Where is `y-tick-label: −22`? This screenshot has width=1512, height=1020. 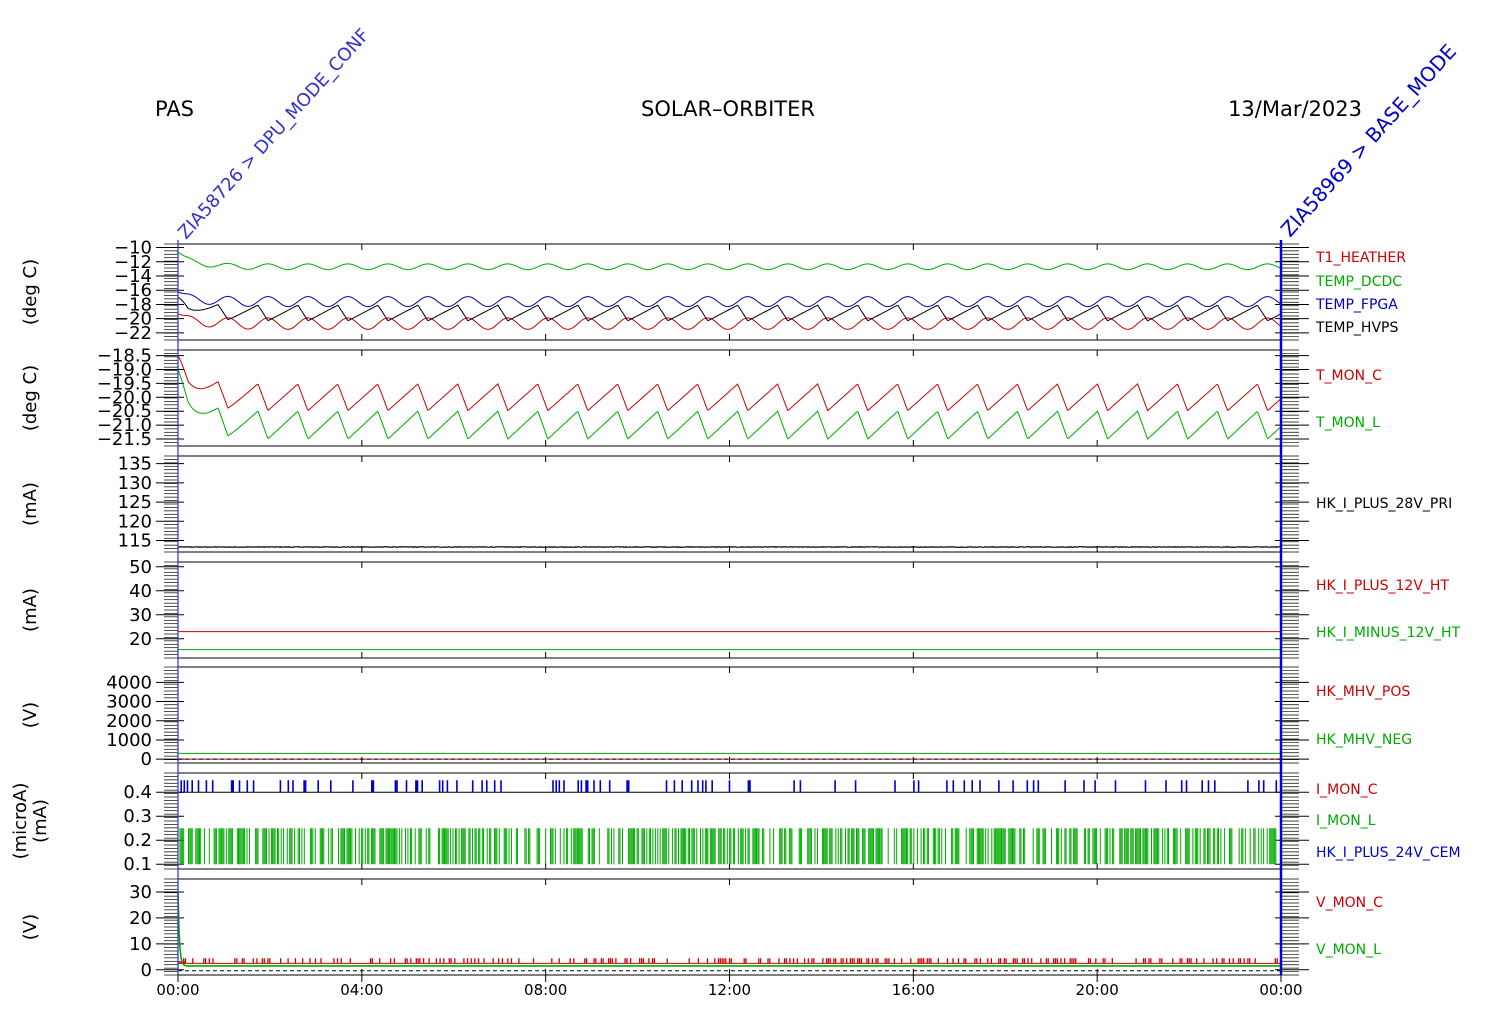
y-tick-label: −22 is located at coordinates (133, 333).